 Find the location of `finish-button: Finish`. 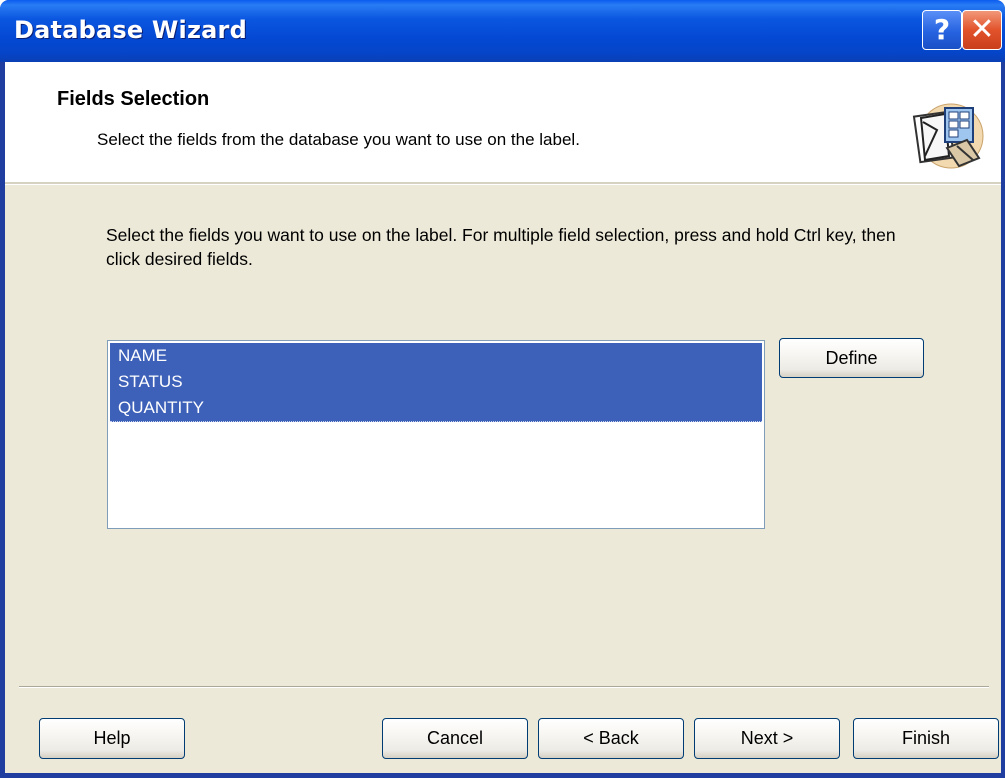

finish-button: Finish is located at coordinates (926, 738).